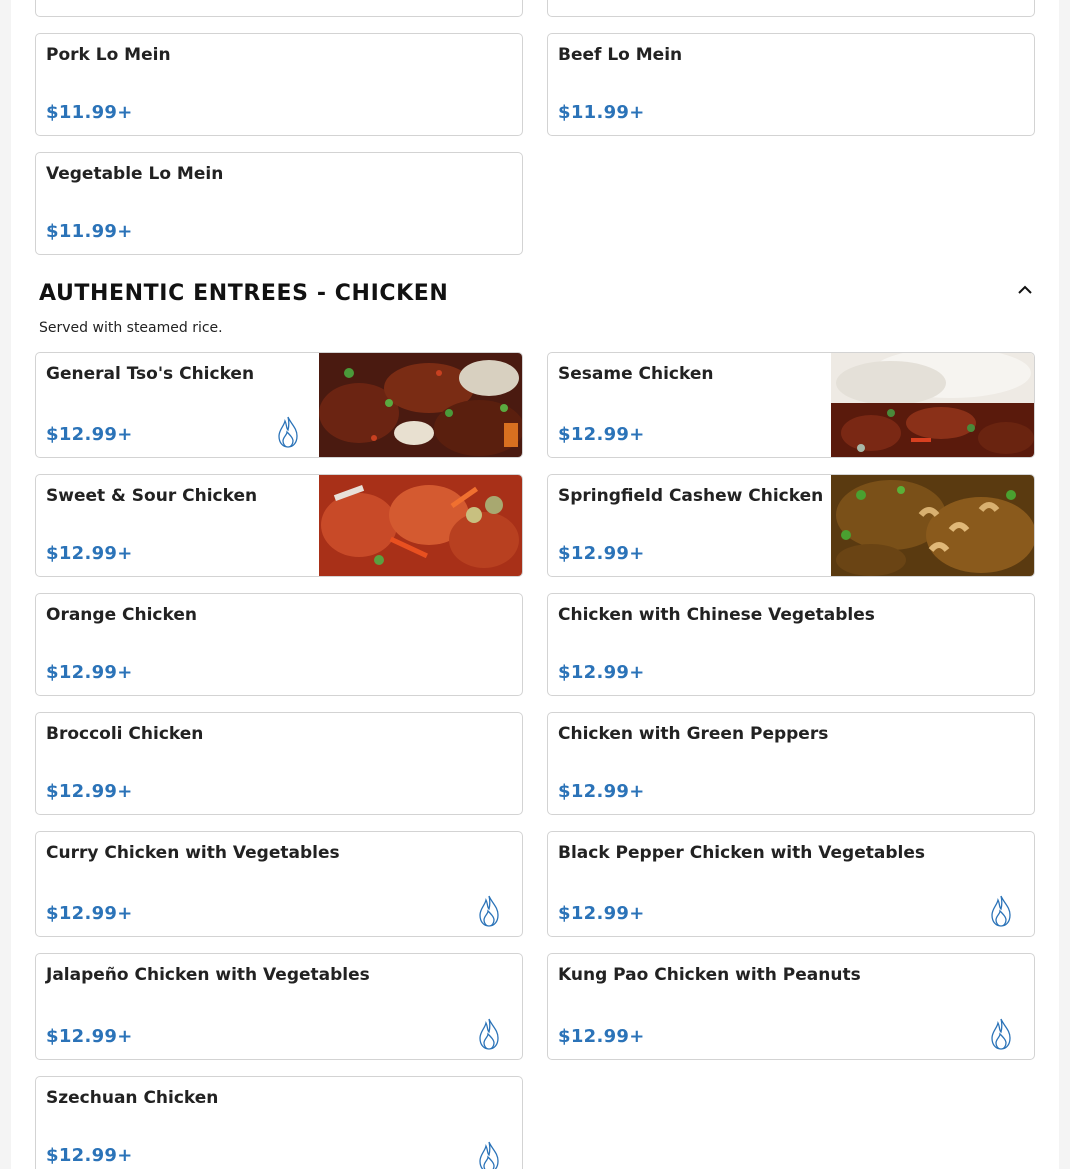  Describe the element at coordinates (741, 853) in the screenshot. I see `item-name: Black Pepper Chicken with Vegetables` at that location.